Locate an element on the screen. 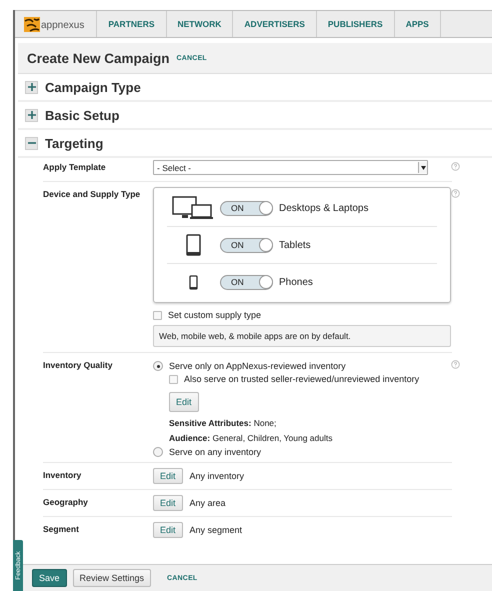 The image size is (492, 591). field-label: Device and Supply Type is located at coordinates (92, 194).